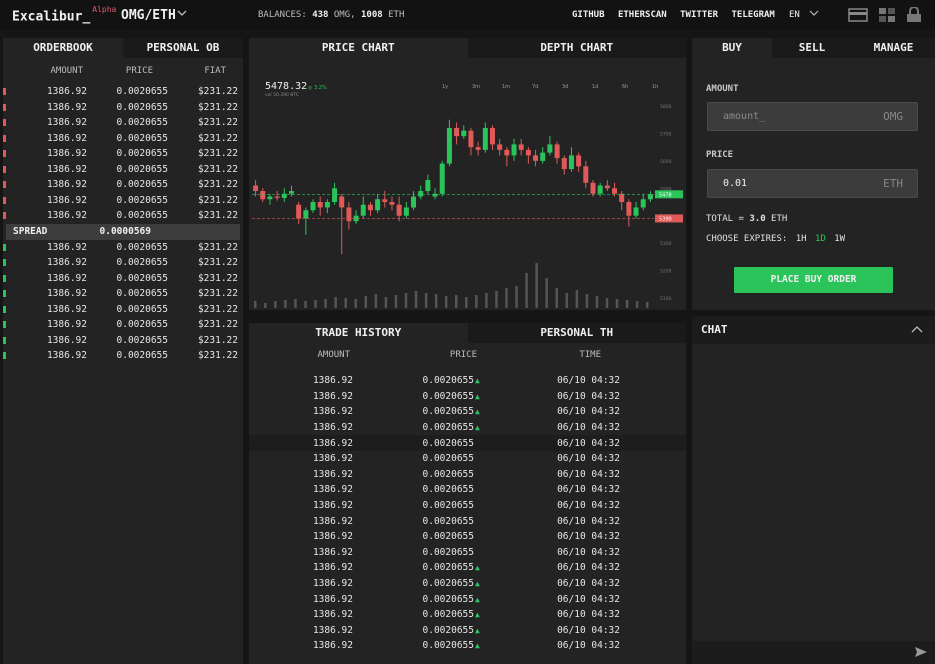 This screenshot has width=935, height=664. I want to click on link-twitter: TWITTER, so click(699, 15).